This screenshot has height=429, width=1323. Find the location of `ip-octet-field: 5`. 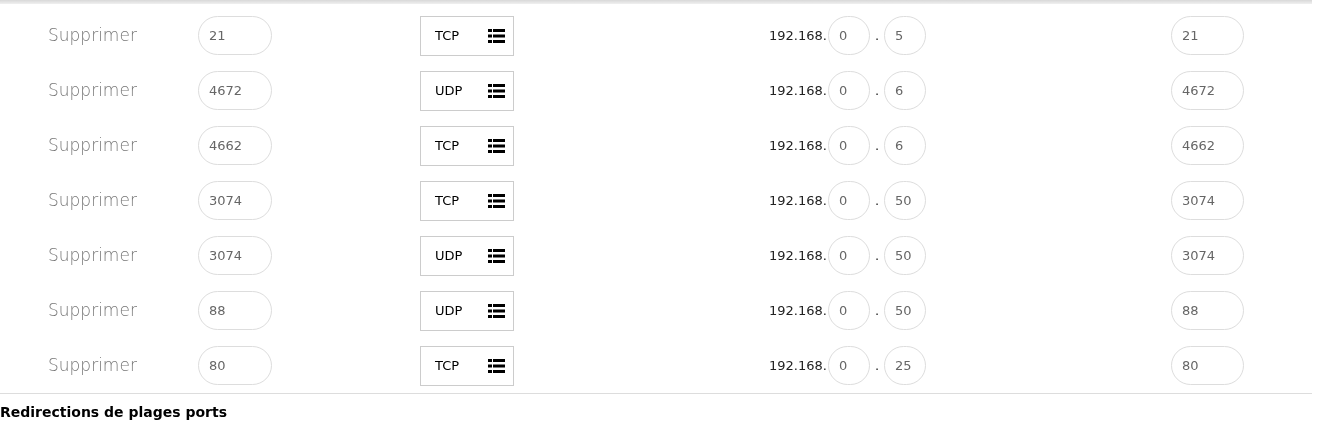

ip-octet-field: 5 is located at coordinates (905, 35).